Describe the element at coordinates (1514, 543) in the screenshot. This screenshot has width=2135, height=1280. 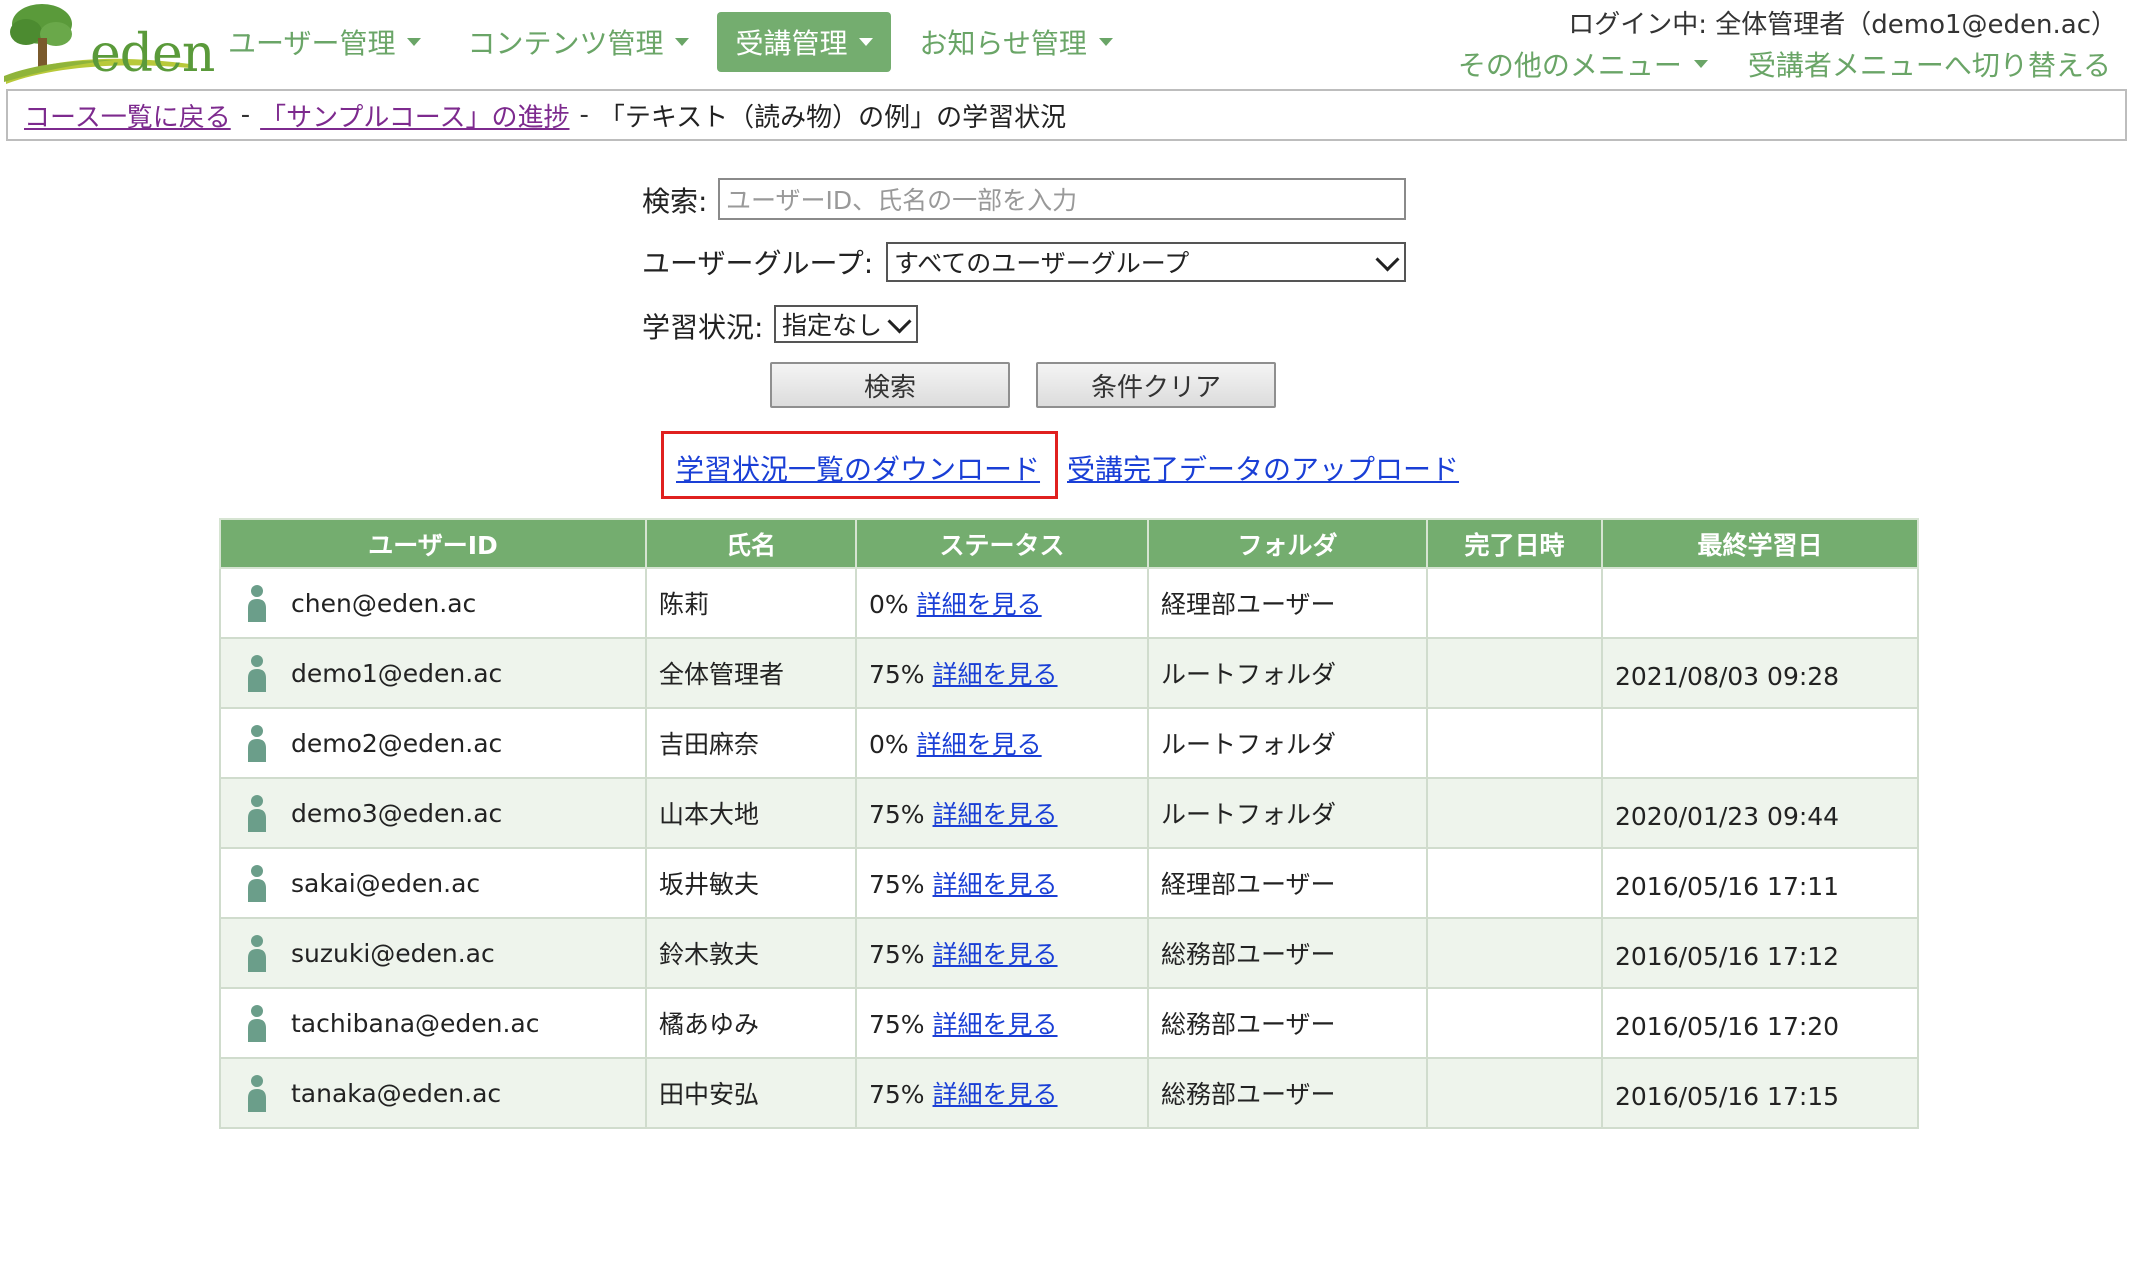
I see `header-completed-at: 完了日時` at that location.